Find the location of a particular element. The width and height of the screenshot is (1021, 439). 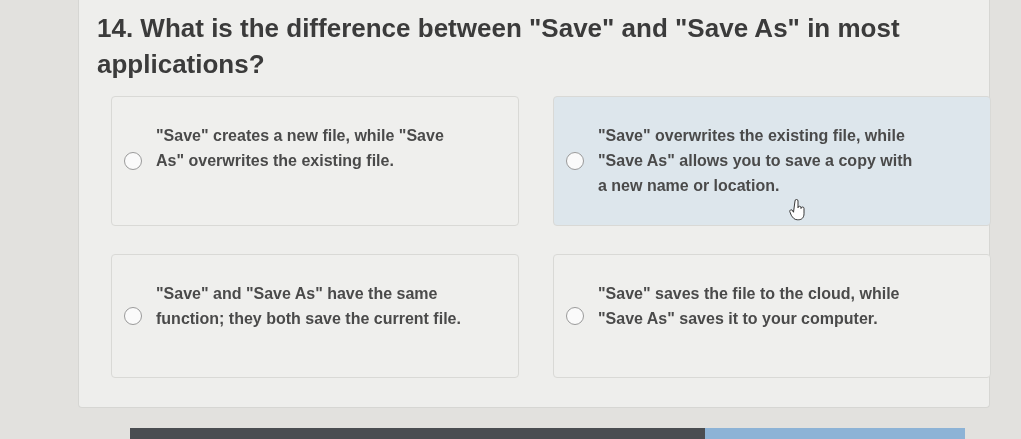

question-title: 14. What is the difference between "Save" and "Save As" in most applications? is located at coordinates (499, 46).